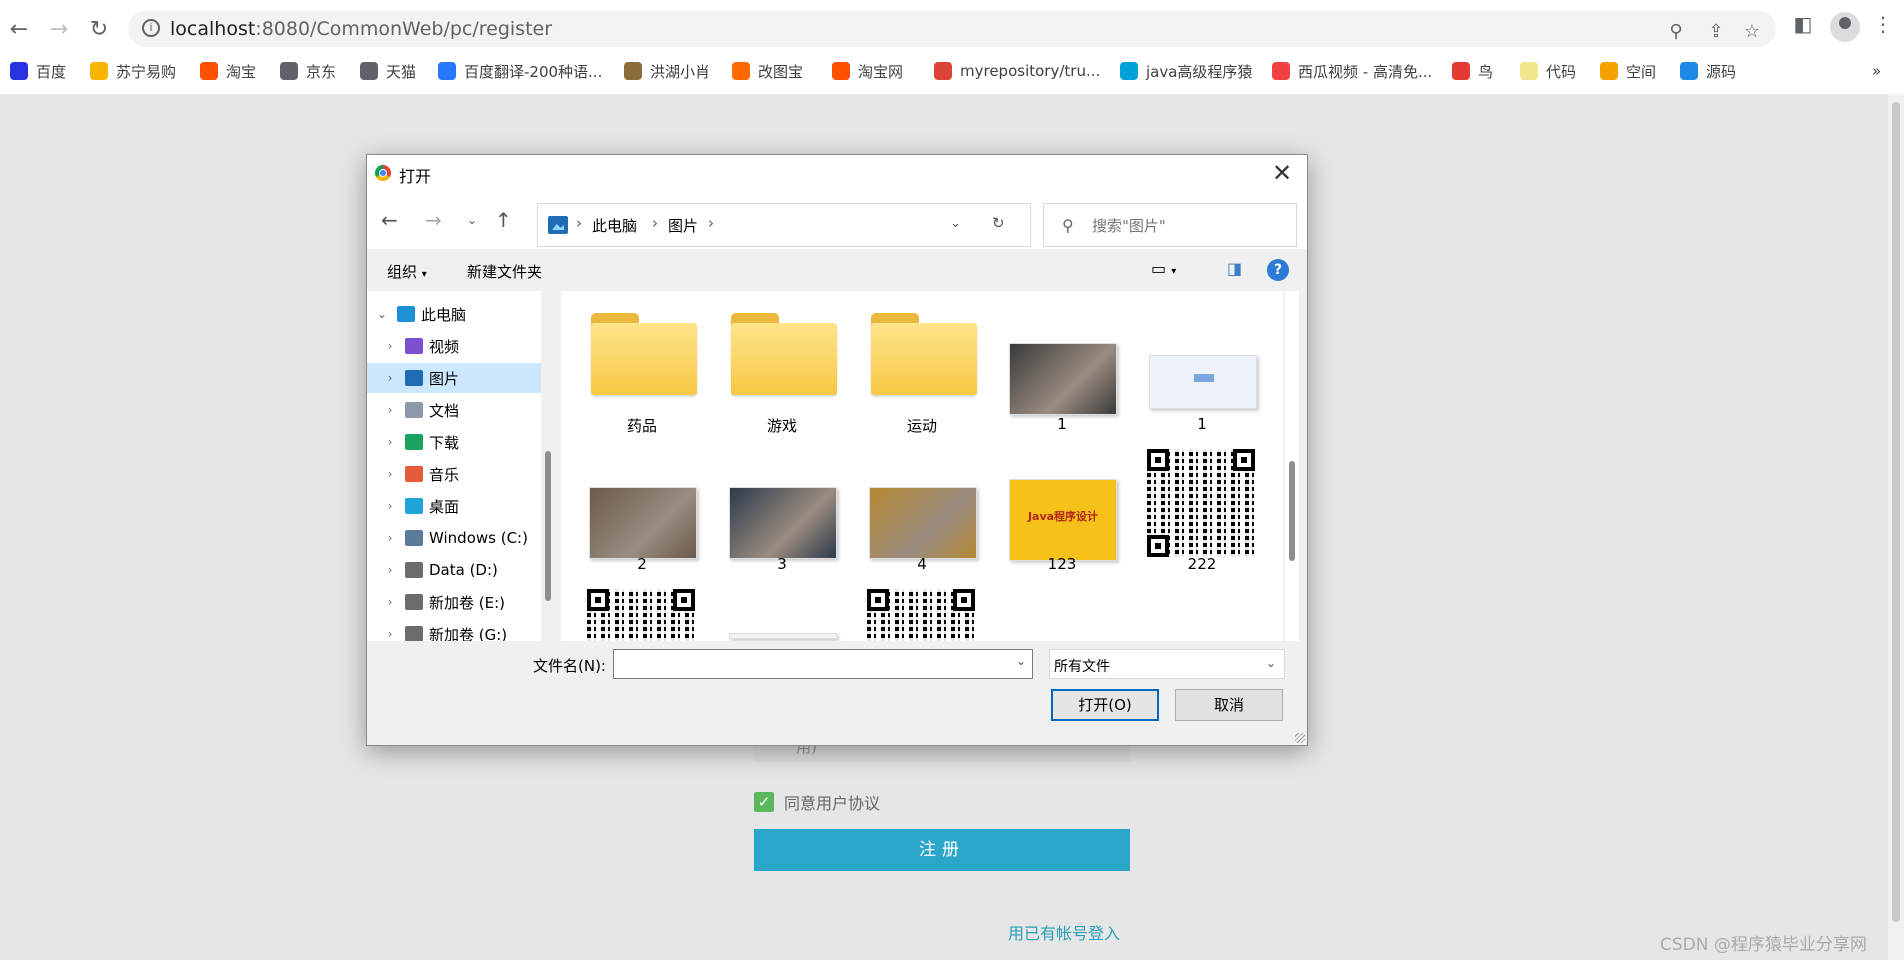 This screenshot has width=1904, height=960. What do you see at coordinates (1062, 517) in the screenshot?
I see `file-item: Java程序设计 123` at bounding box center [1062, 517].